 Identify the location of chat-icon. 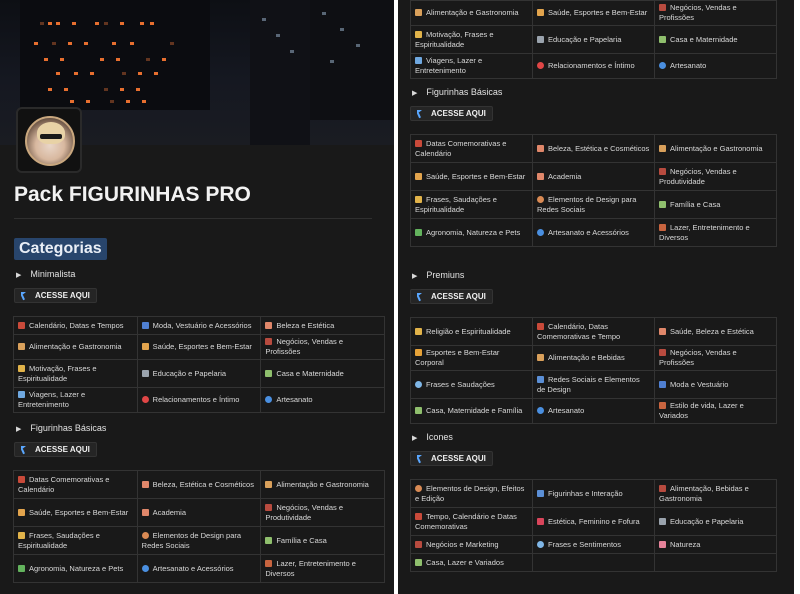
(540, 544).